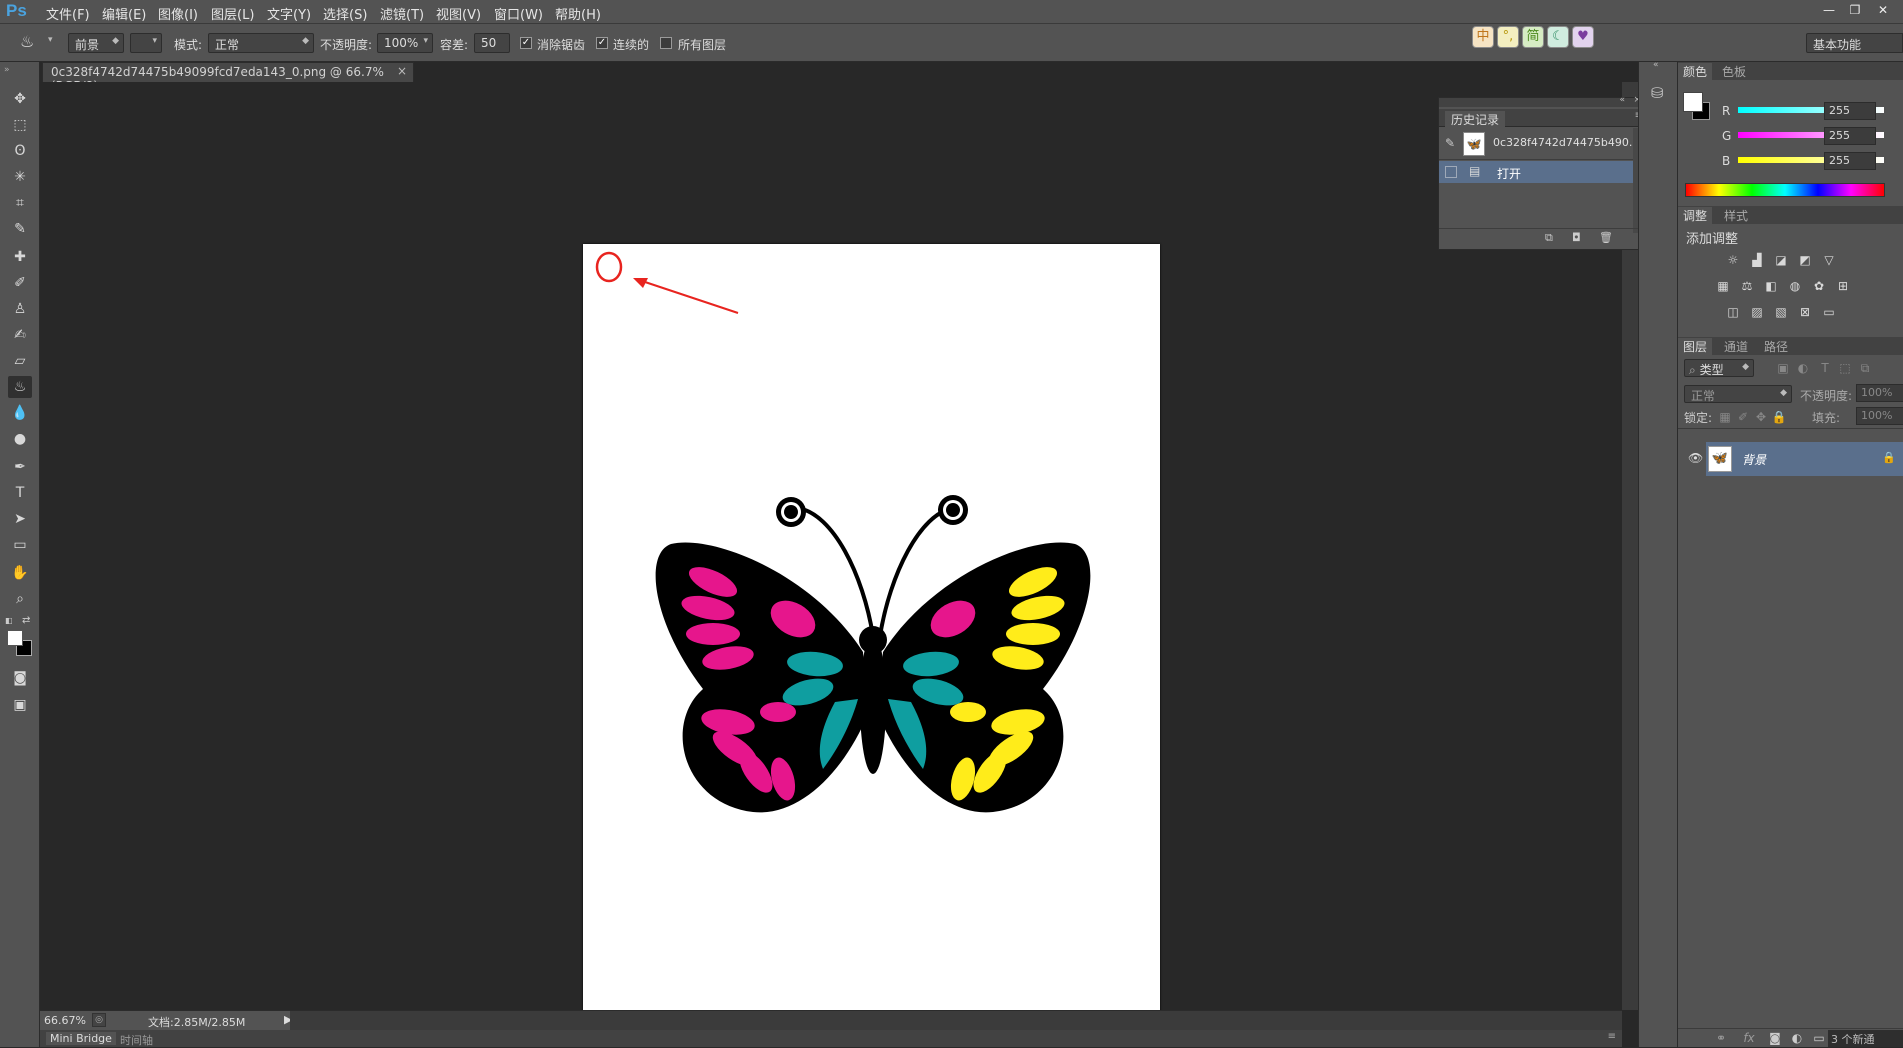 This screenshot has width=1903, height=1048. I want to click on move-tool-icon: ✥, so click(20, 99).